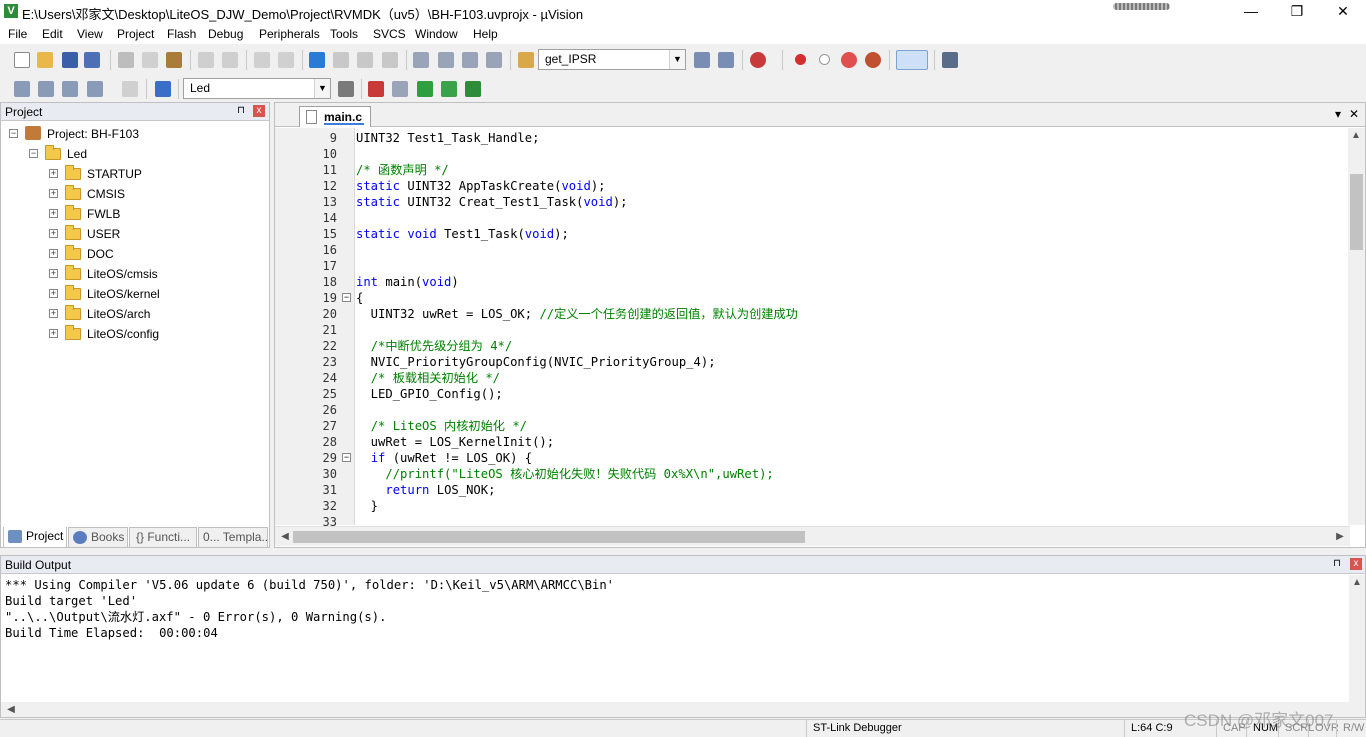  Describe the element at coordinates (1356, 212) in the screenshot. I see `vertical-scroll-thumb` at that location.